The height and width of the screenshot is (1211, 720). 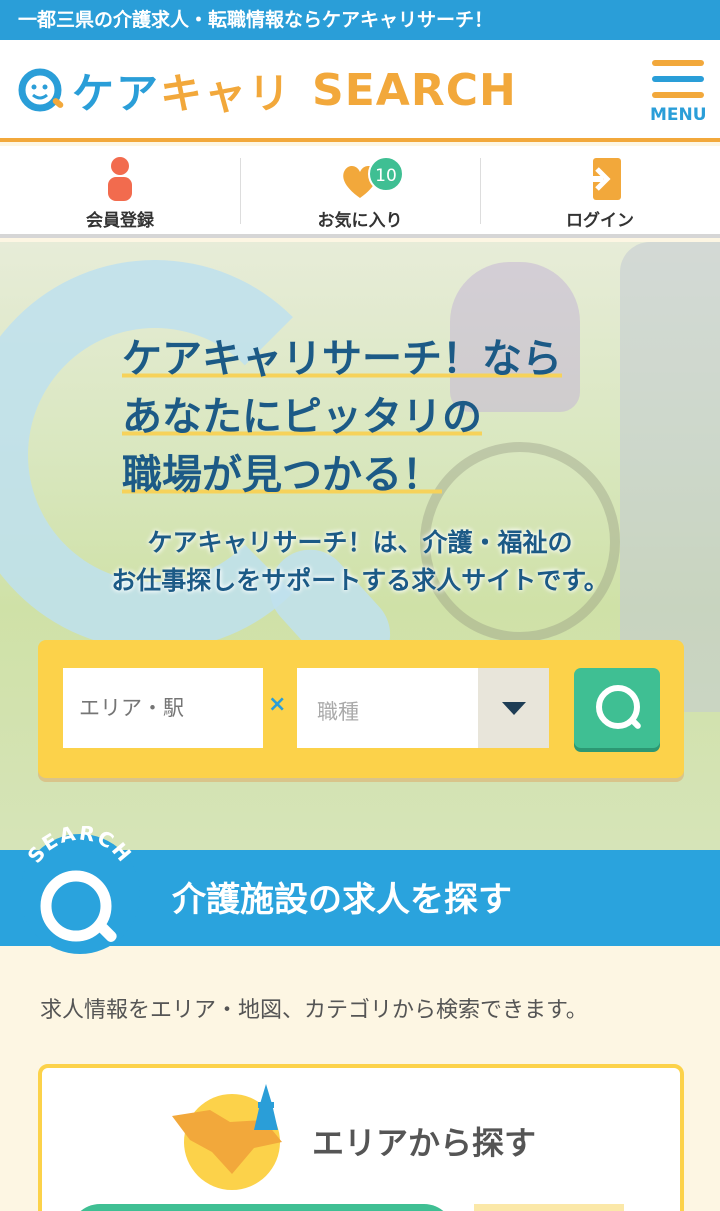 I want to click on hero-subtitle: ケアキャリサーチ！は、介護・福祉の お仕事探しをサポートする求人サイトです。, so click(x=360, y=562).